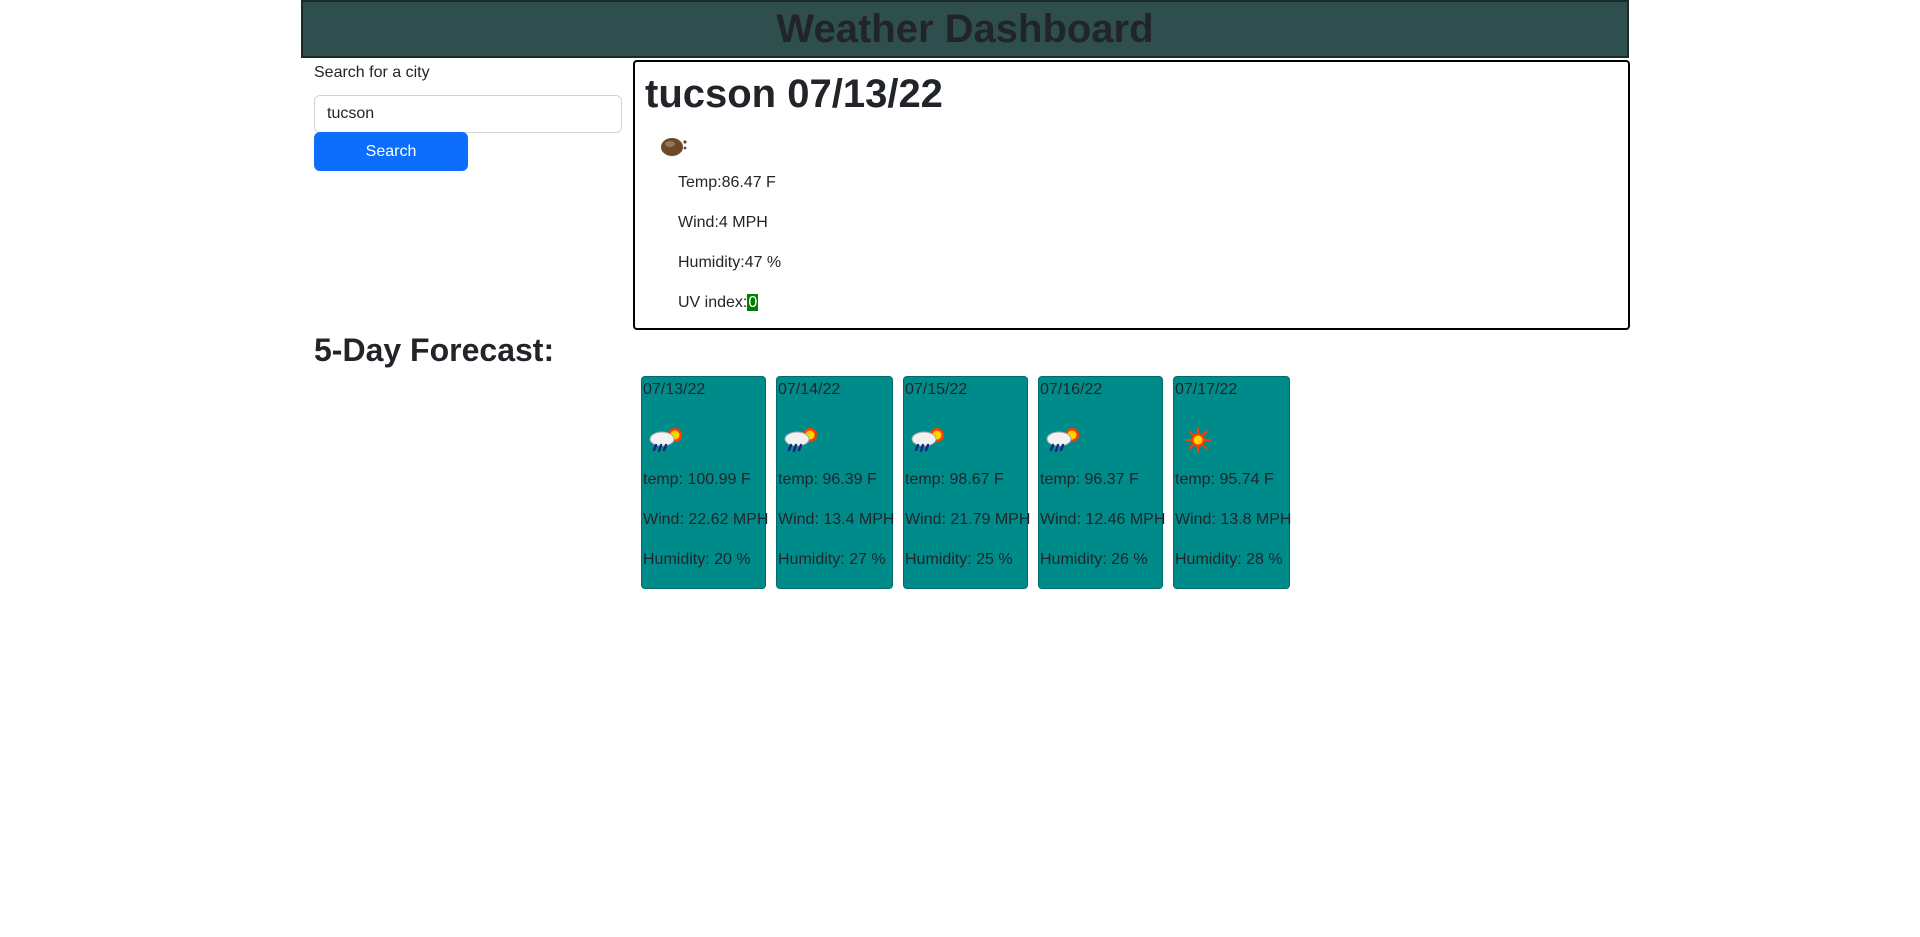 The image size is (1920, 937). Describe the element at coordinates (1071, 389) in the screenshot. I see `forecast-date: 07/16/22` at that location.